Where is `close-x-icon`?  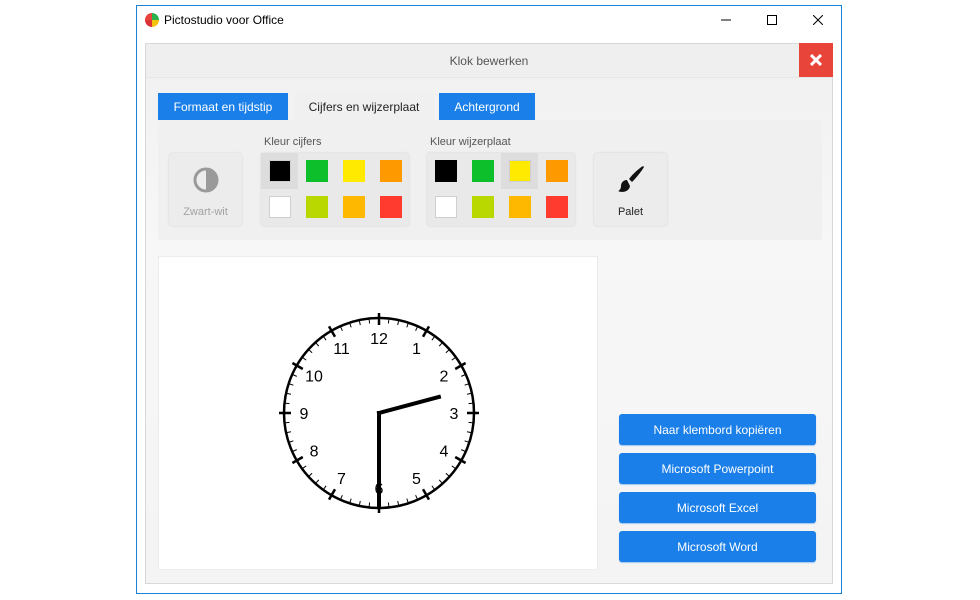
close-x-icon is located at coordinates (816, 60).